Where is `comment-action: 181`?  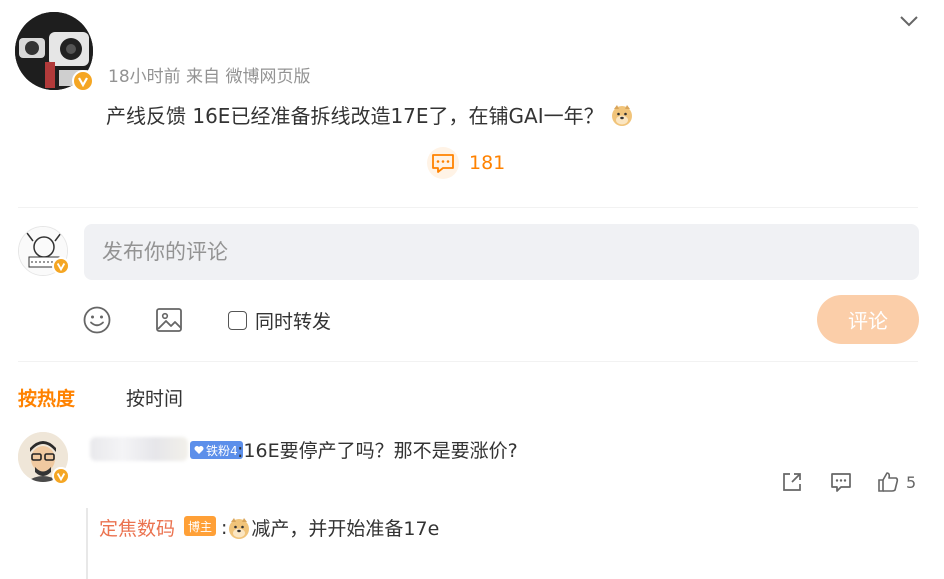
comment-action: 181 is located at coordinates (466, 163).